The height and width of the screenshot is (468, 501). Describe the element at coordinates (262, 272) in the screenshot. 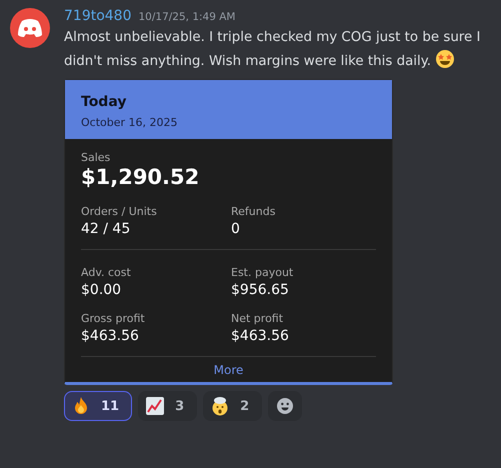

I see `stat-label: Est. payout` at that location.